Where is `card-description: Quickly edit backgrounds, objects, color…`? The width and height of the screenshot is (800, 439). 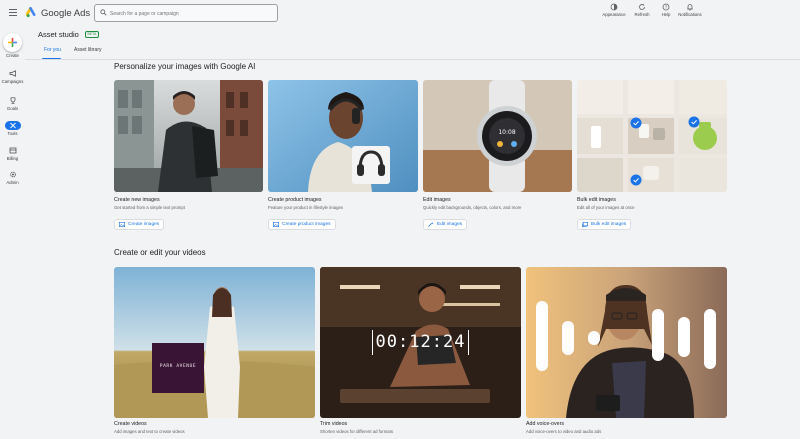
card-description: Quickly edit backgrounds, objects, color… is located at coordinates (472, 207).